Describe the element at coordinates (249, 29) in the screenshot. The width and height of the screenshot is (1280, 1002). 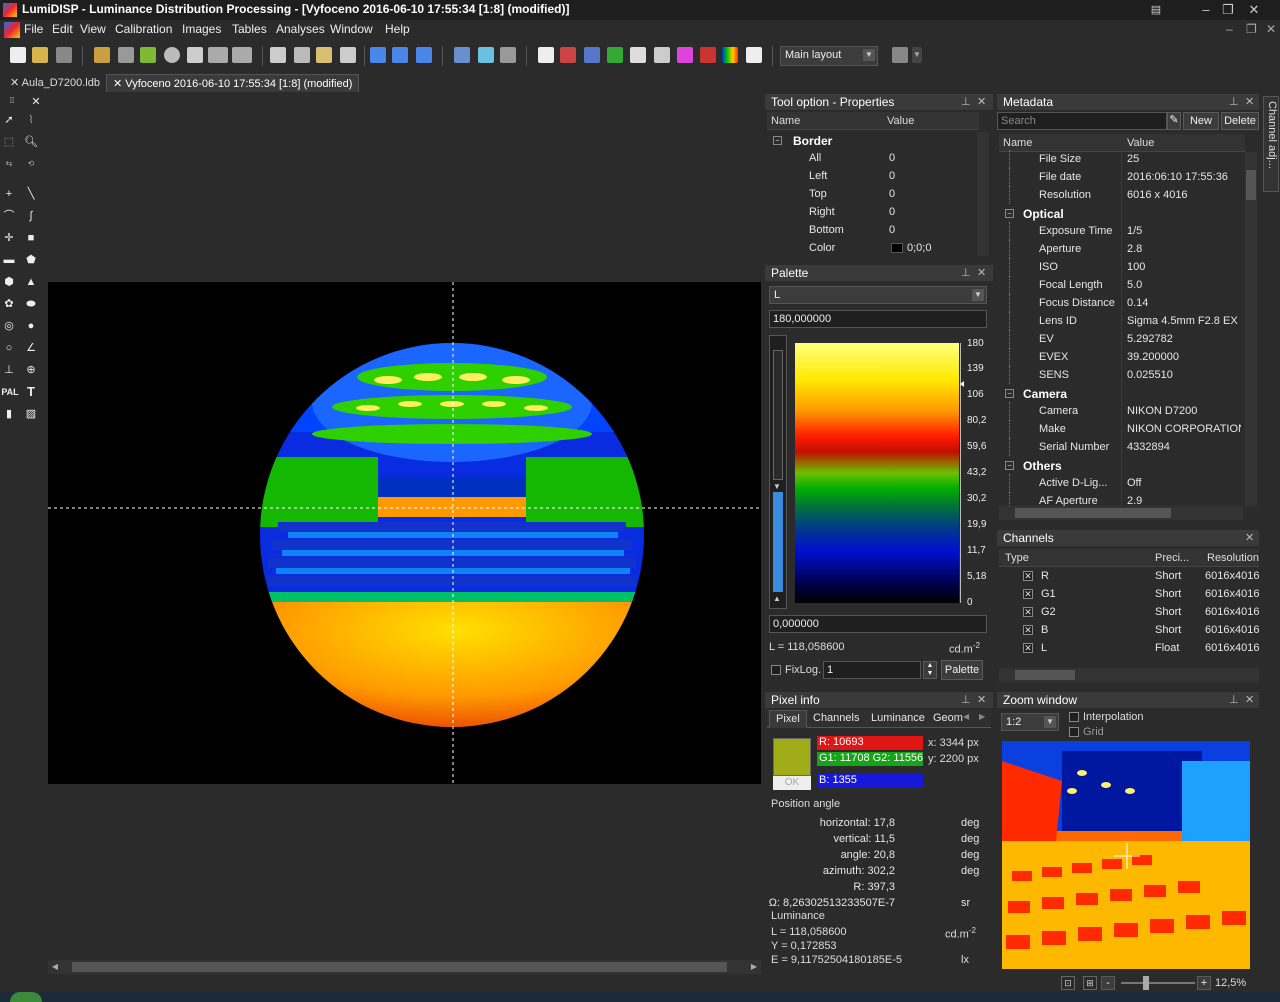
I see `menu-tables: Tables` at that location.